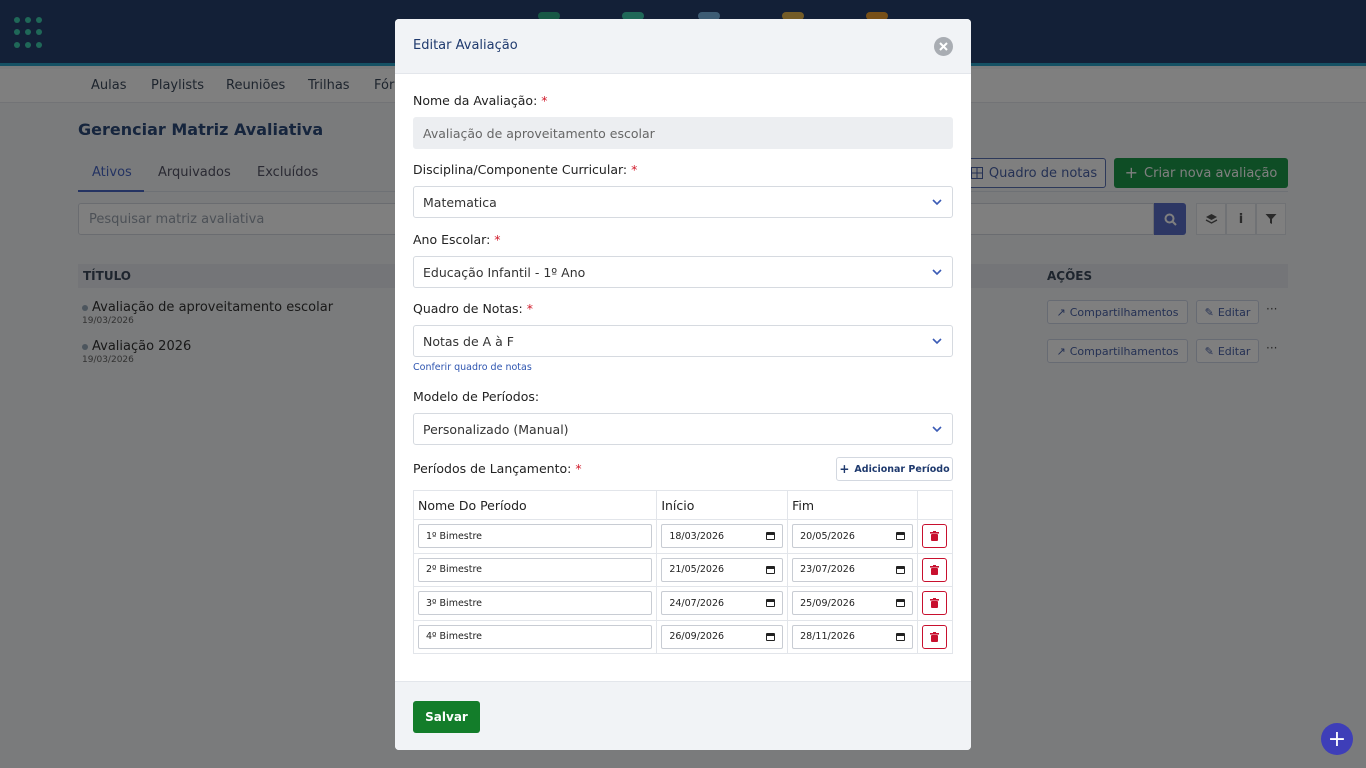 This screenshot has width=1366, height=768. I want to click on column-header-nome: Nome Do Período, so click(535, 505).